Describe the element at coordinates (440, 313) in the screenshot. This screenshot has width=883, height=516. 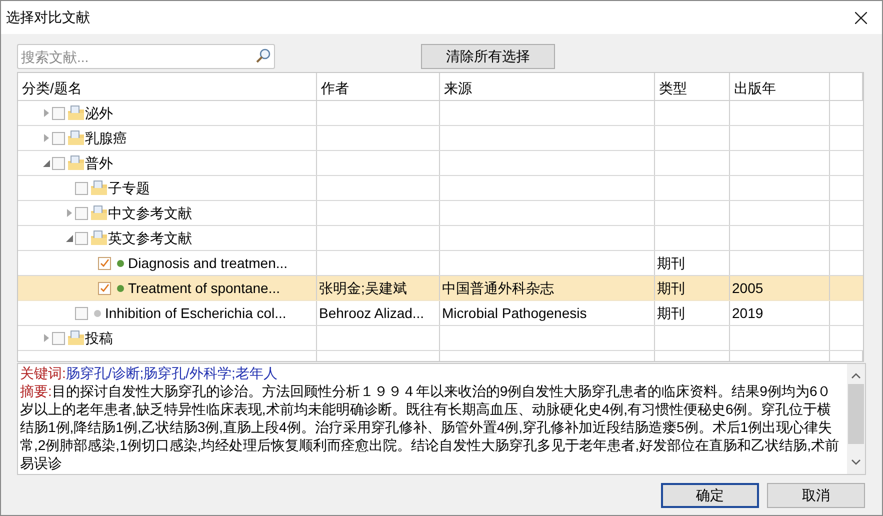
I see `table-row: Inhibition of Escherichia col... Behrooz Alizad... Microbial Pathogenesis 期刊 2019` at that location.